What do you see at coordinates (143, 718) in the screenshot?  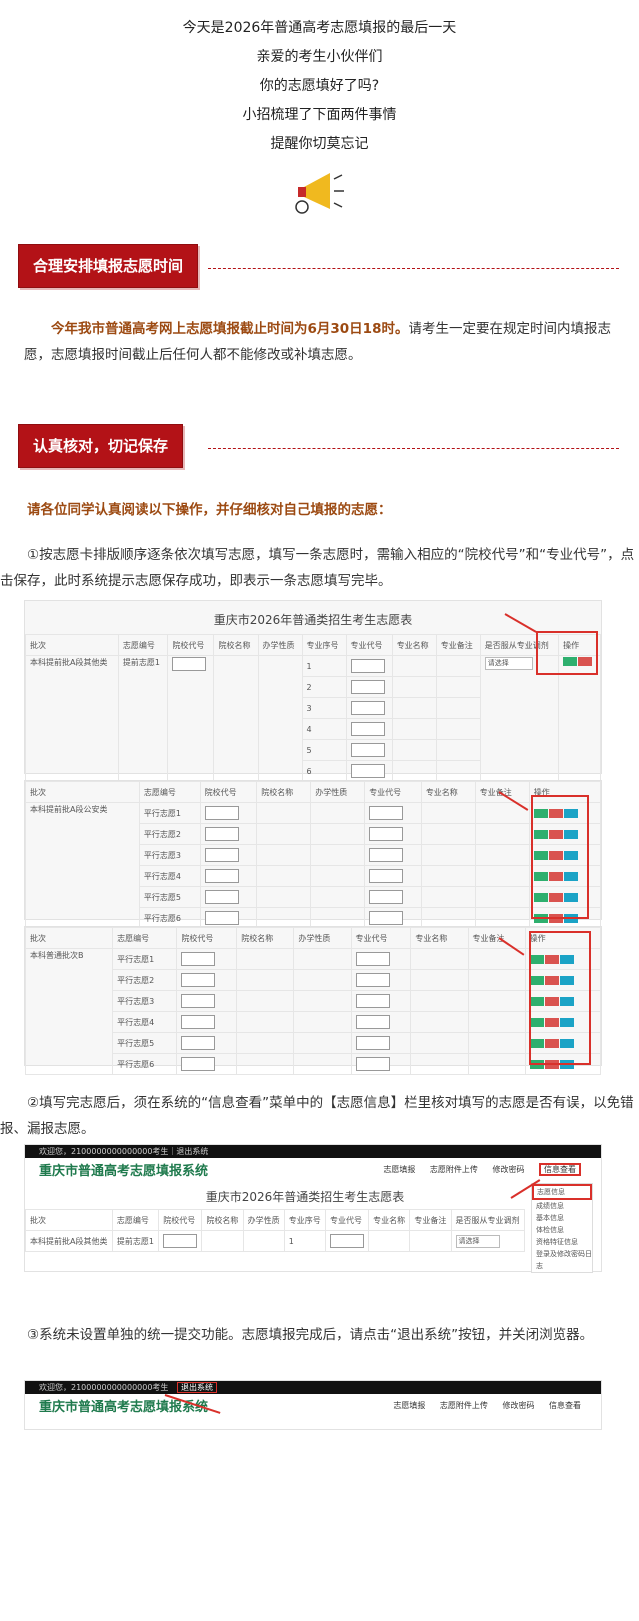 I see `cell-vol: 提前志愿1` at bounding box center [143, 718].